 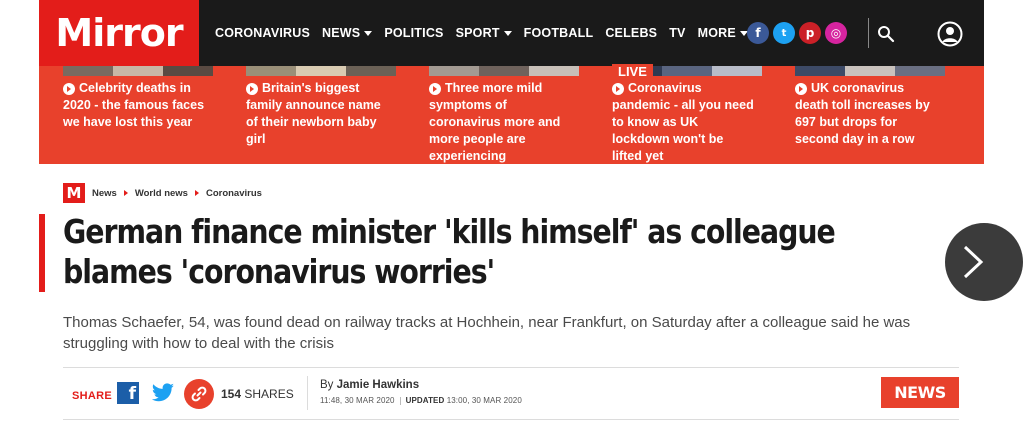 What do you see at coordinates (886, 34) in the screenshot?
I see `search-icon` at bounding box center [886, 34].